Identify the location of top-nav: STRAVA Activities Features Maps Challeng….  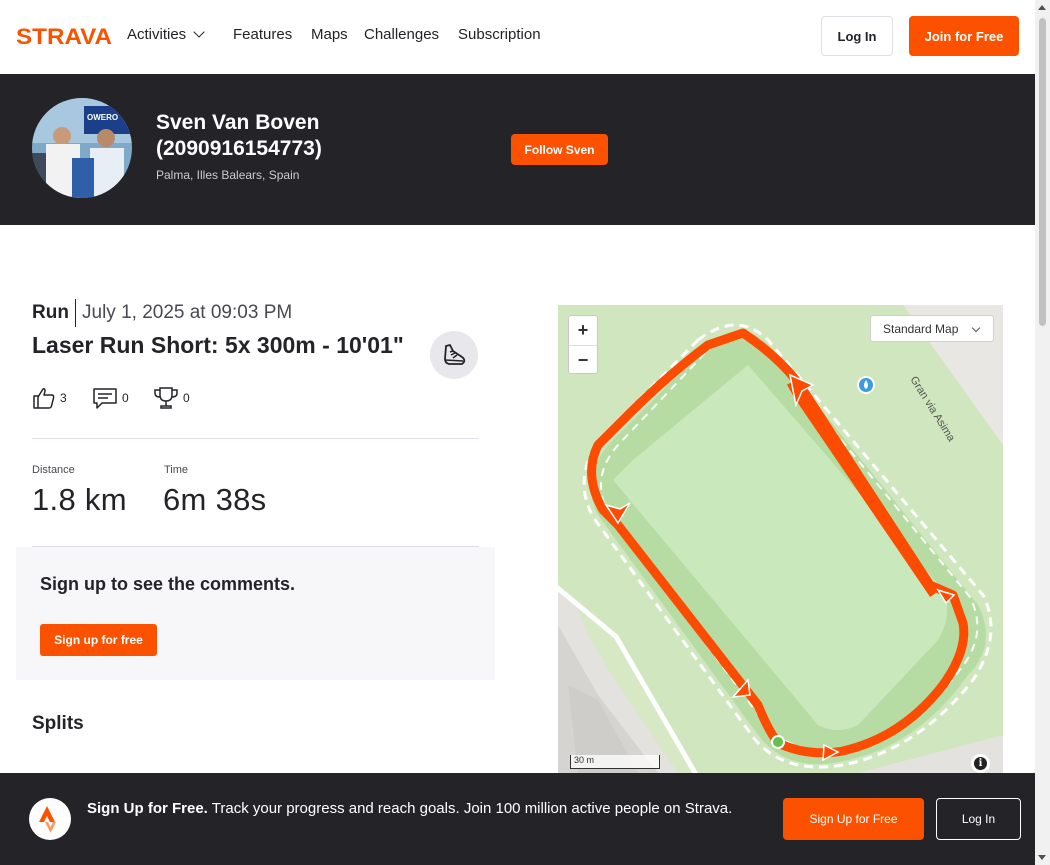
(517, 37).